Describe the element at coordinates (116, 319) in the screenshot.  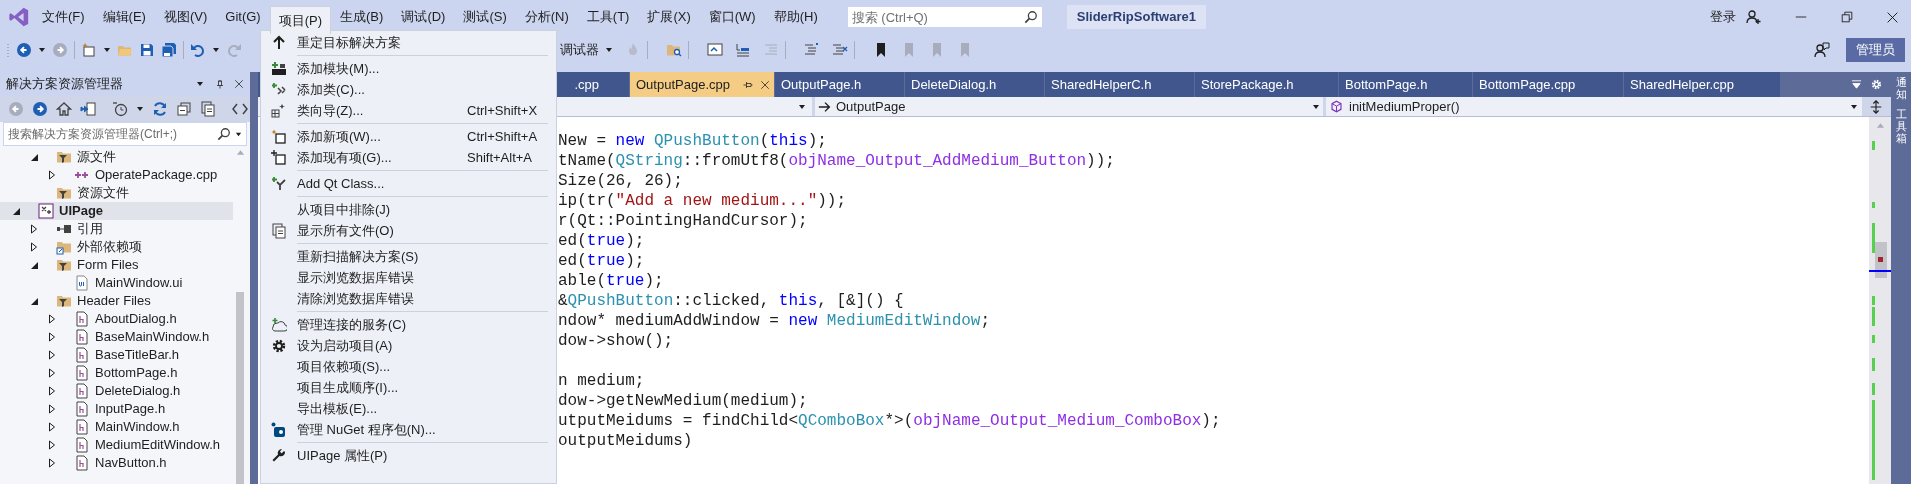
I see `tree-item: AboutDialog.h` at that location.